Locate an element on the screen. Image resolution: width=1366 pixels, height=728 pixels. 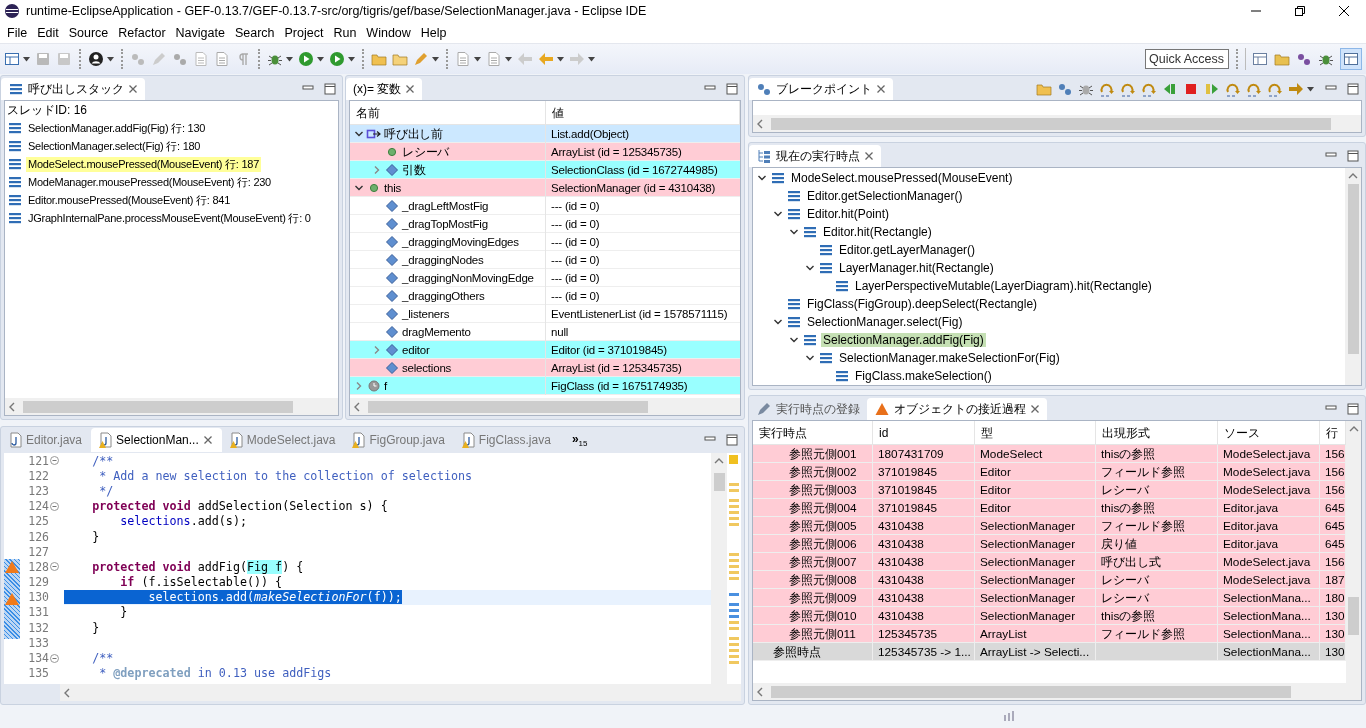
stack-frame: SelectionManager.addFig(Fig) 行: 130 is located at coordinates (117, 128).